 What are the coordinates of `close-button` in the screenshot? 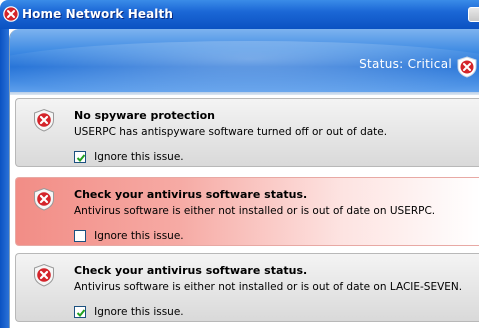 It's located at (473, 14).